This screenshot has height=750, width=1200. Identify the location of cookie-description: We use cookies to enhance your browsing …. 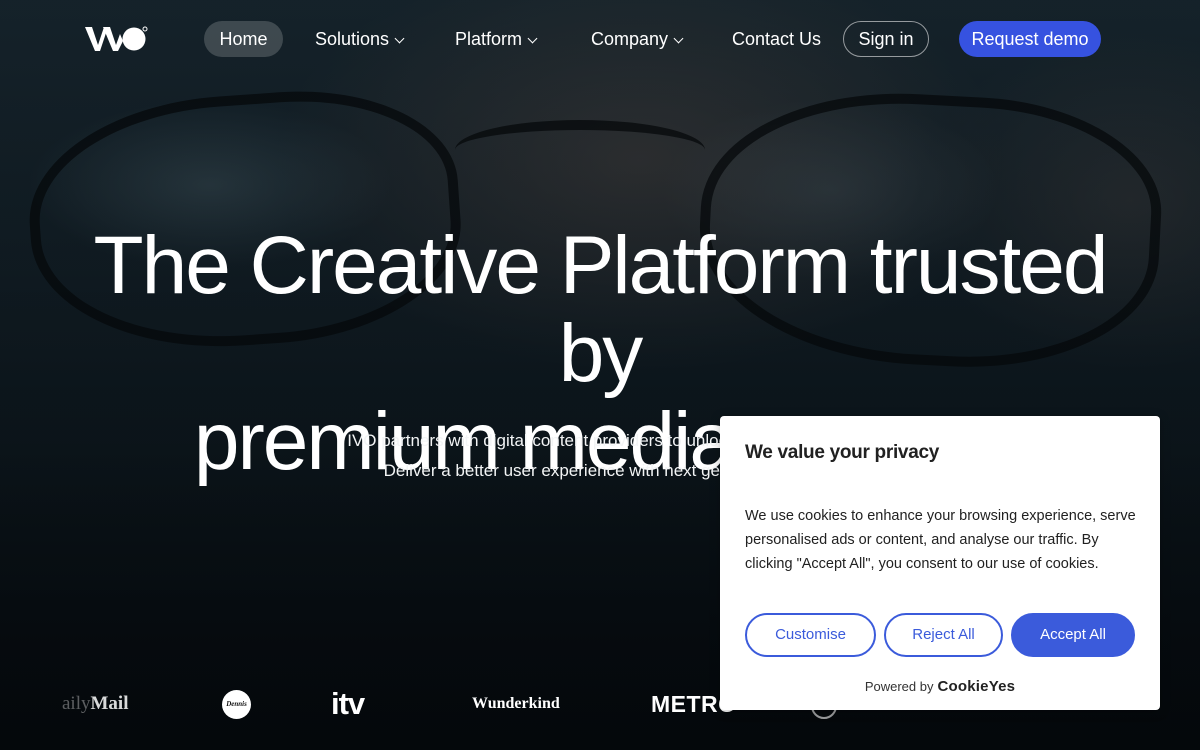
(940, 540).